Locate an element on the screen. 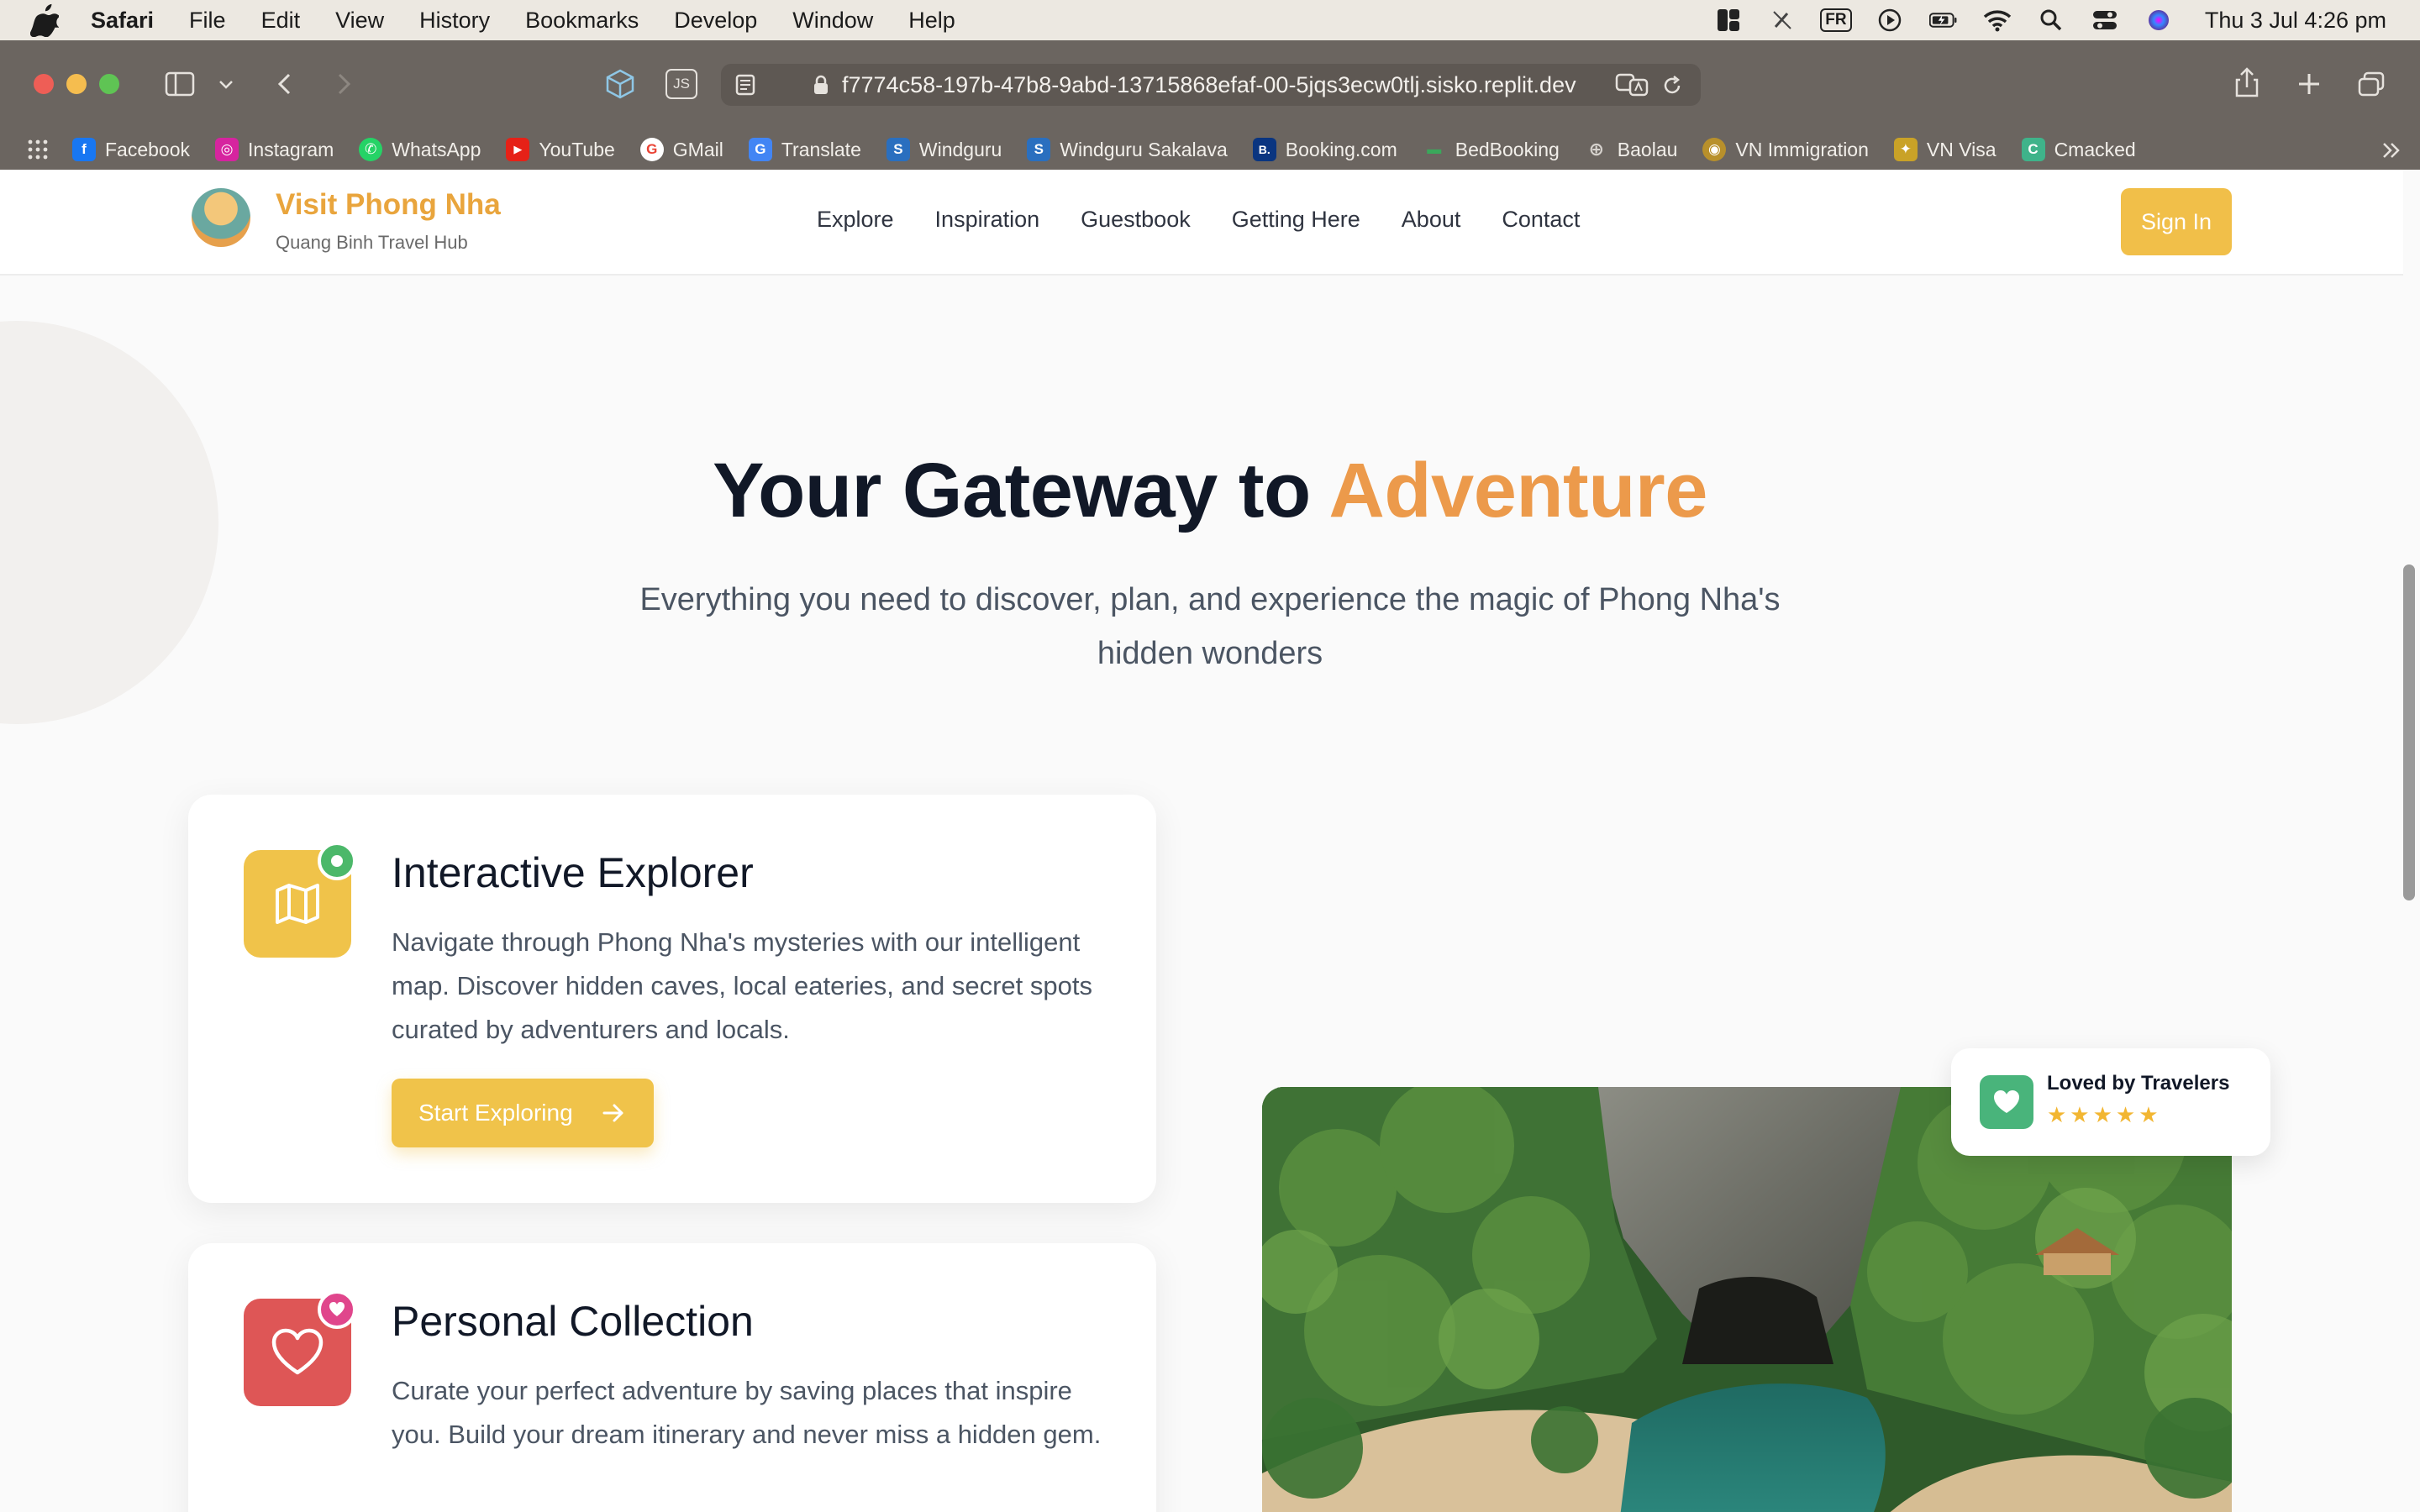  menu-file: File is located at coordinates (207, 21).